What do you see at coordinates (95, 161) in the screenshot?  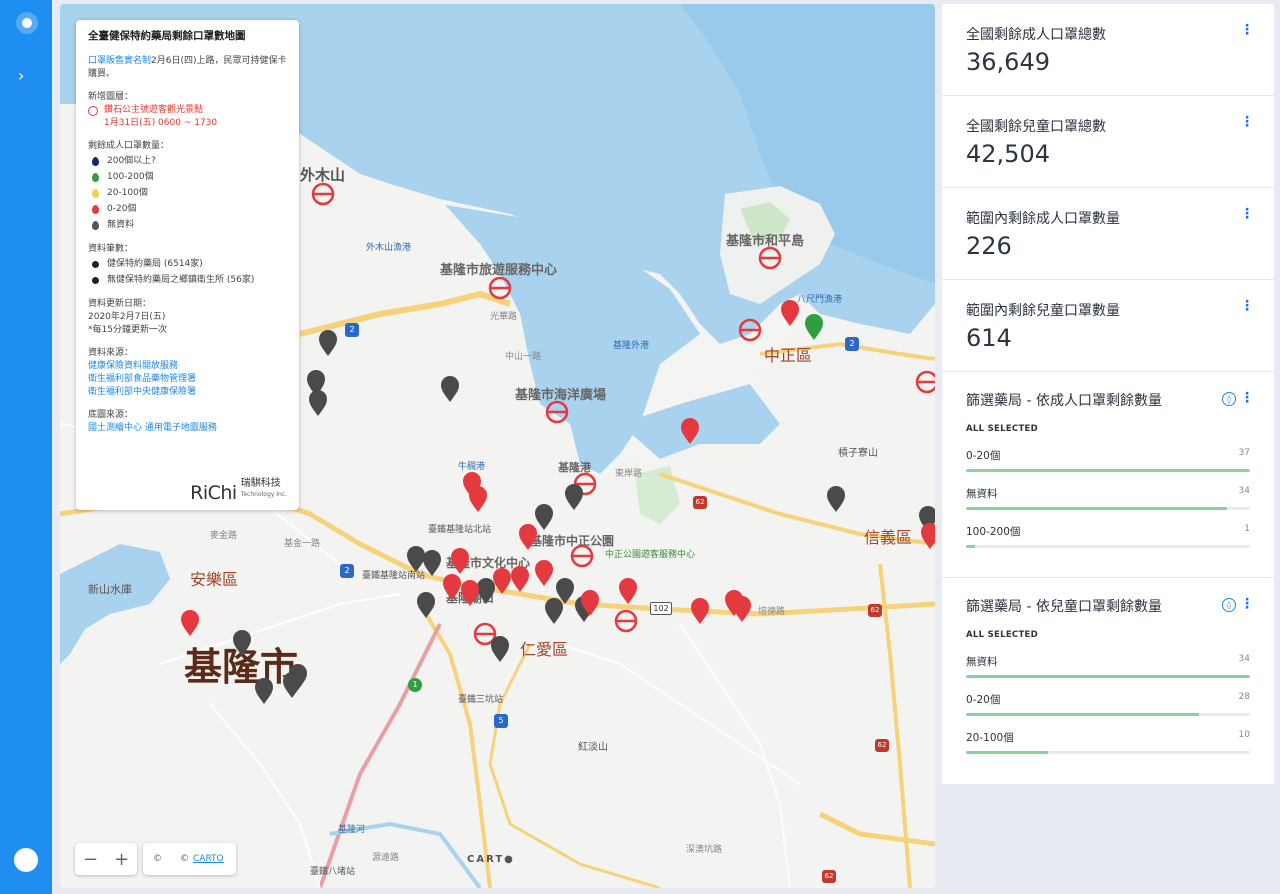 I see `pin-navy-icon` at bounding box center [95, 161].